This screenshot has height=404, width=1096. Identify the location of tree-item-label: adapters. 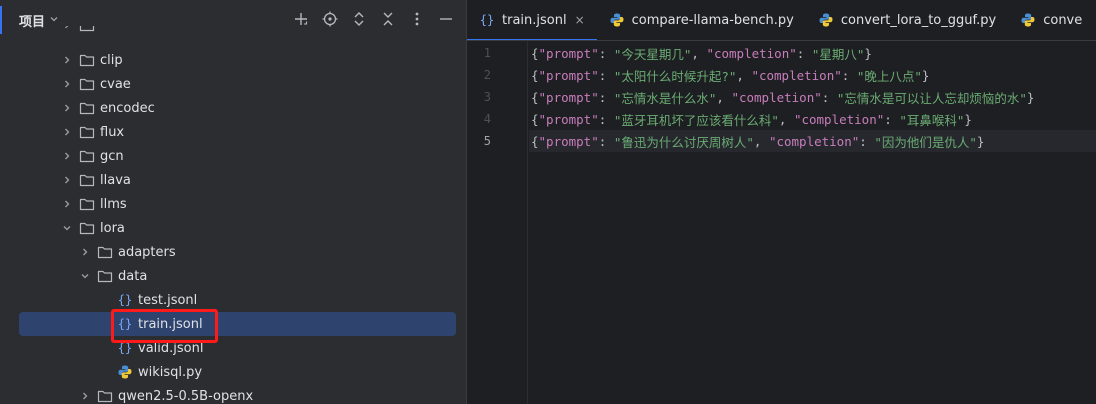
(147, 252).